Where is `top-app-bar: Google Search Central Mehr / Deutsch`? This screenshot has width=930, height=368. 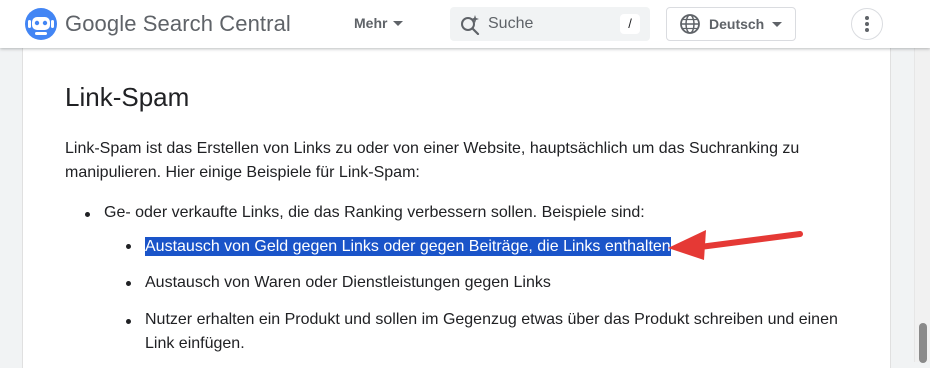 top-app-bar: Google Search Central Mehr / Deutsch is located at coordinates (465, 24).